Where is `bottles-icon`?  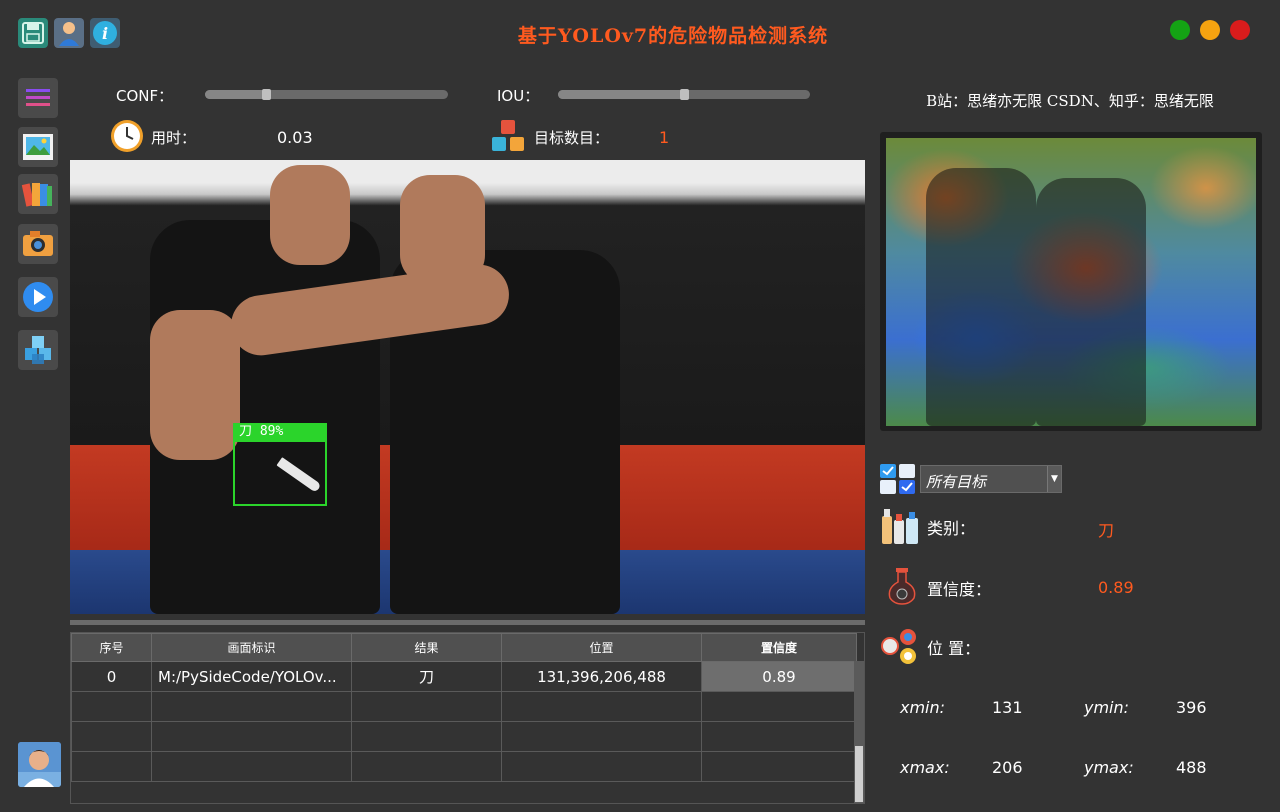 bottles-icon is located at coordinates (900, 526).